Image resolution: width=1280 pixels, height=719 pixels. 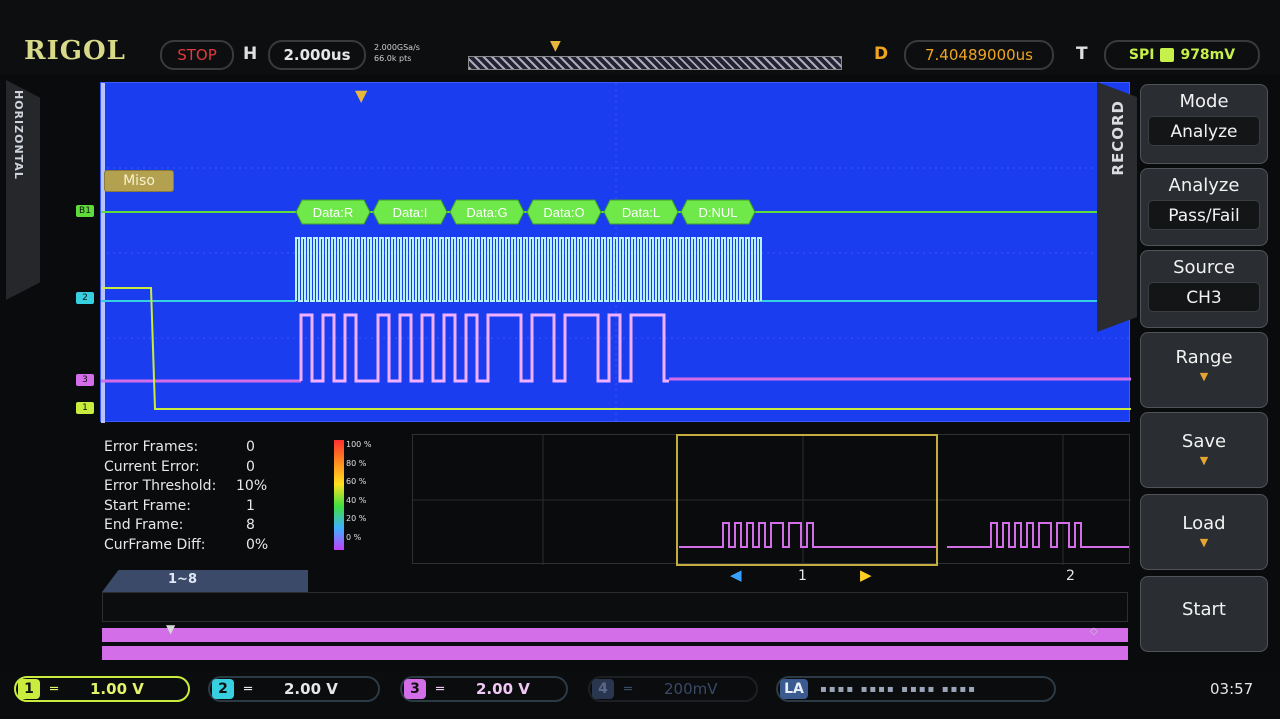 What do you see at coordinates (555, 46) in the screenshot?
I see `trigger-position-icon: ▼` at bounding box center [555, 46].